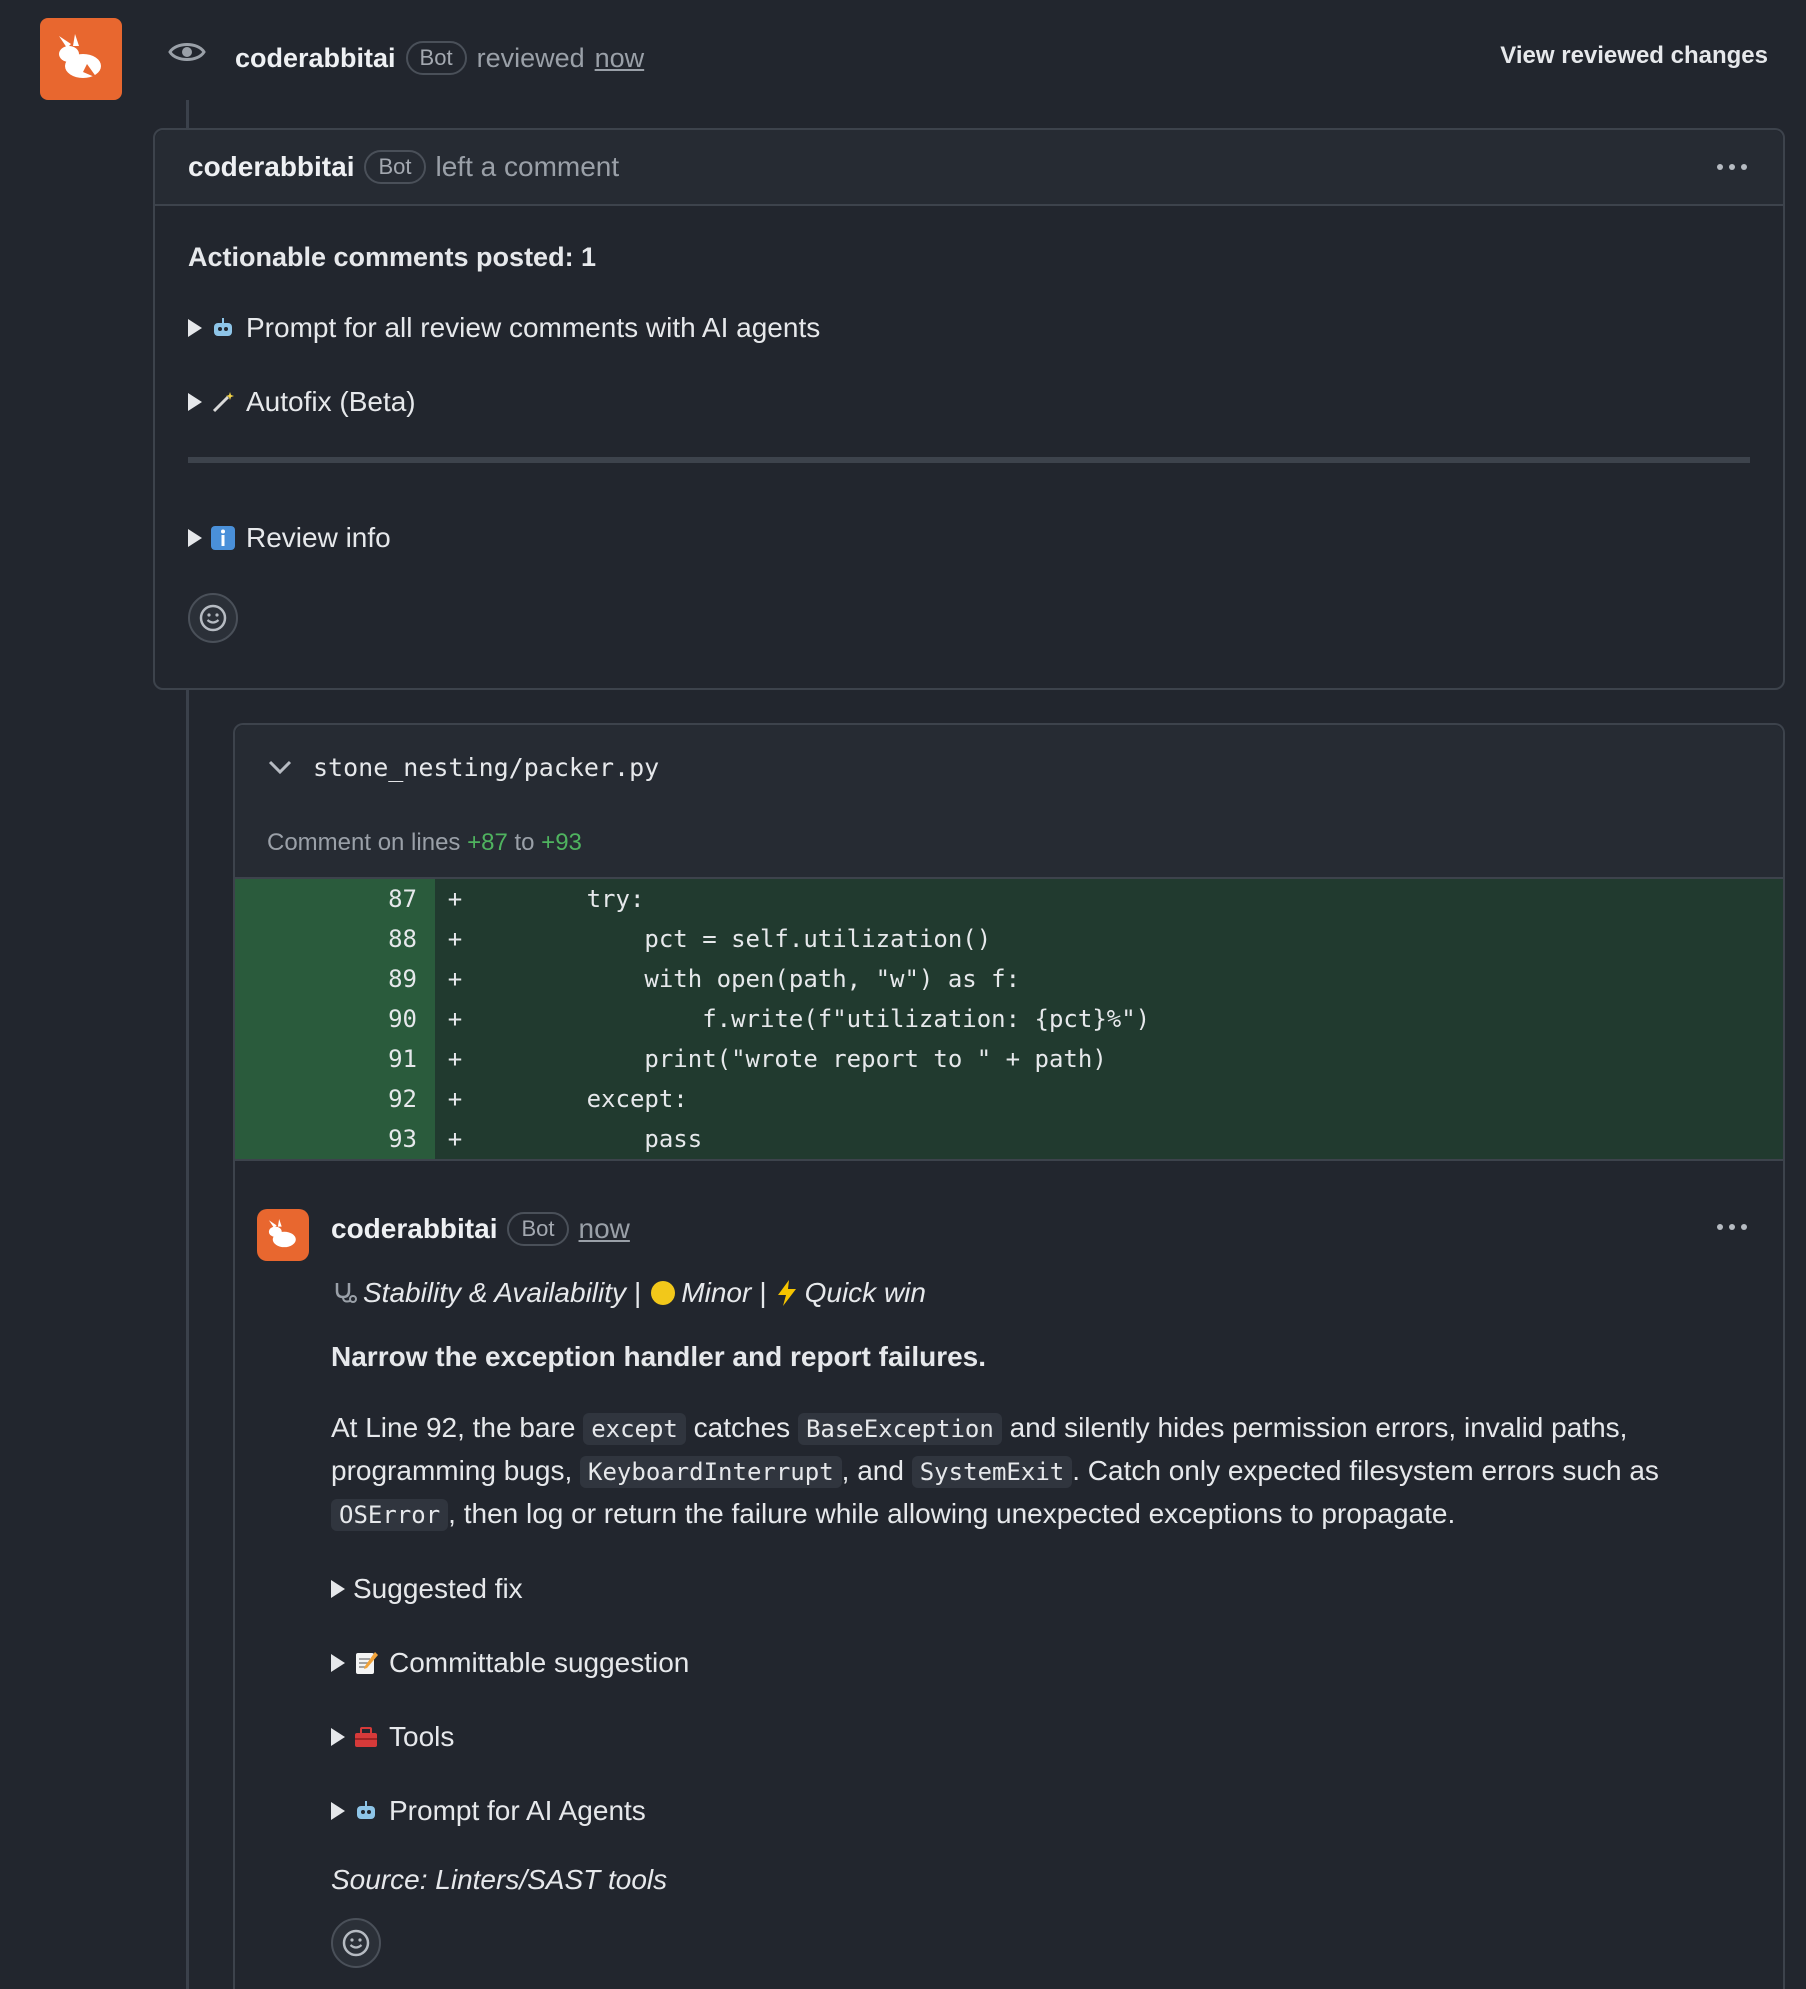  Describe the element at coordinates (539, 1662) in the screenshot. I see `details-label: Committable suggestion` at that location.